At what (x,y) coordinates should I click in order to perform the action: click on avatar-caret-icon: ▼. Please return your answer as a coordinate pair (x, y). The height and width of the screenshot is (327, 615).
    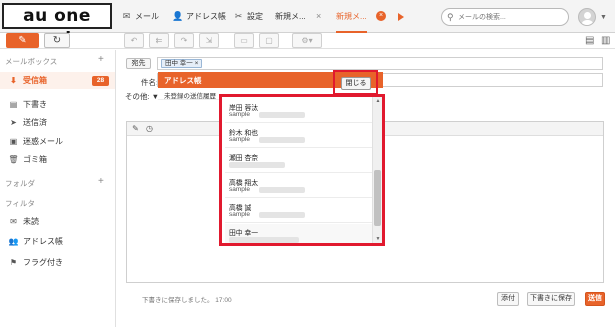
    Looking at the image, I should click on (603, 17).